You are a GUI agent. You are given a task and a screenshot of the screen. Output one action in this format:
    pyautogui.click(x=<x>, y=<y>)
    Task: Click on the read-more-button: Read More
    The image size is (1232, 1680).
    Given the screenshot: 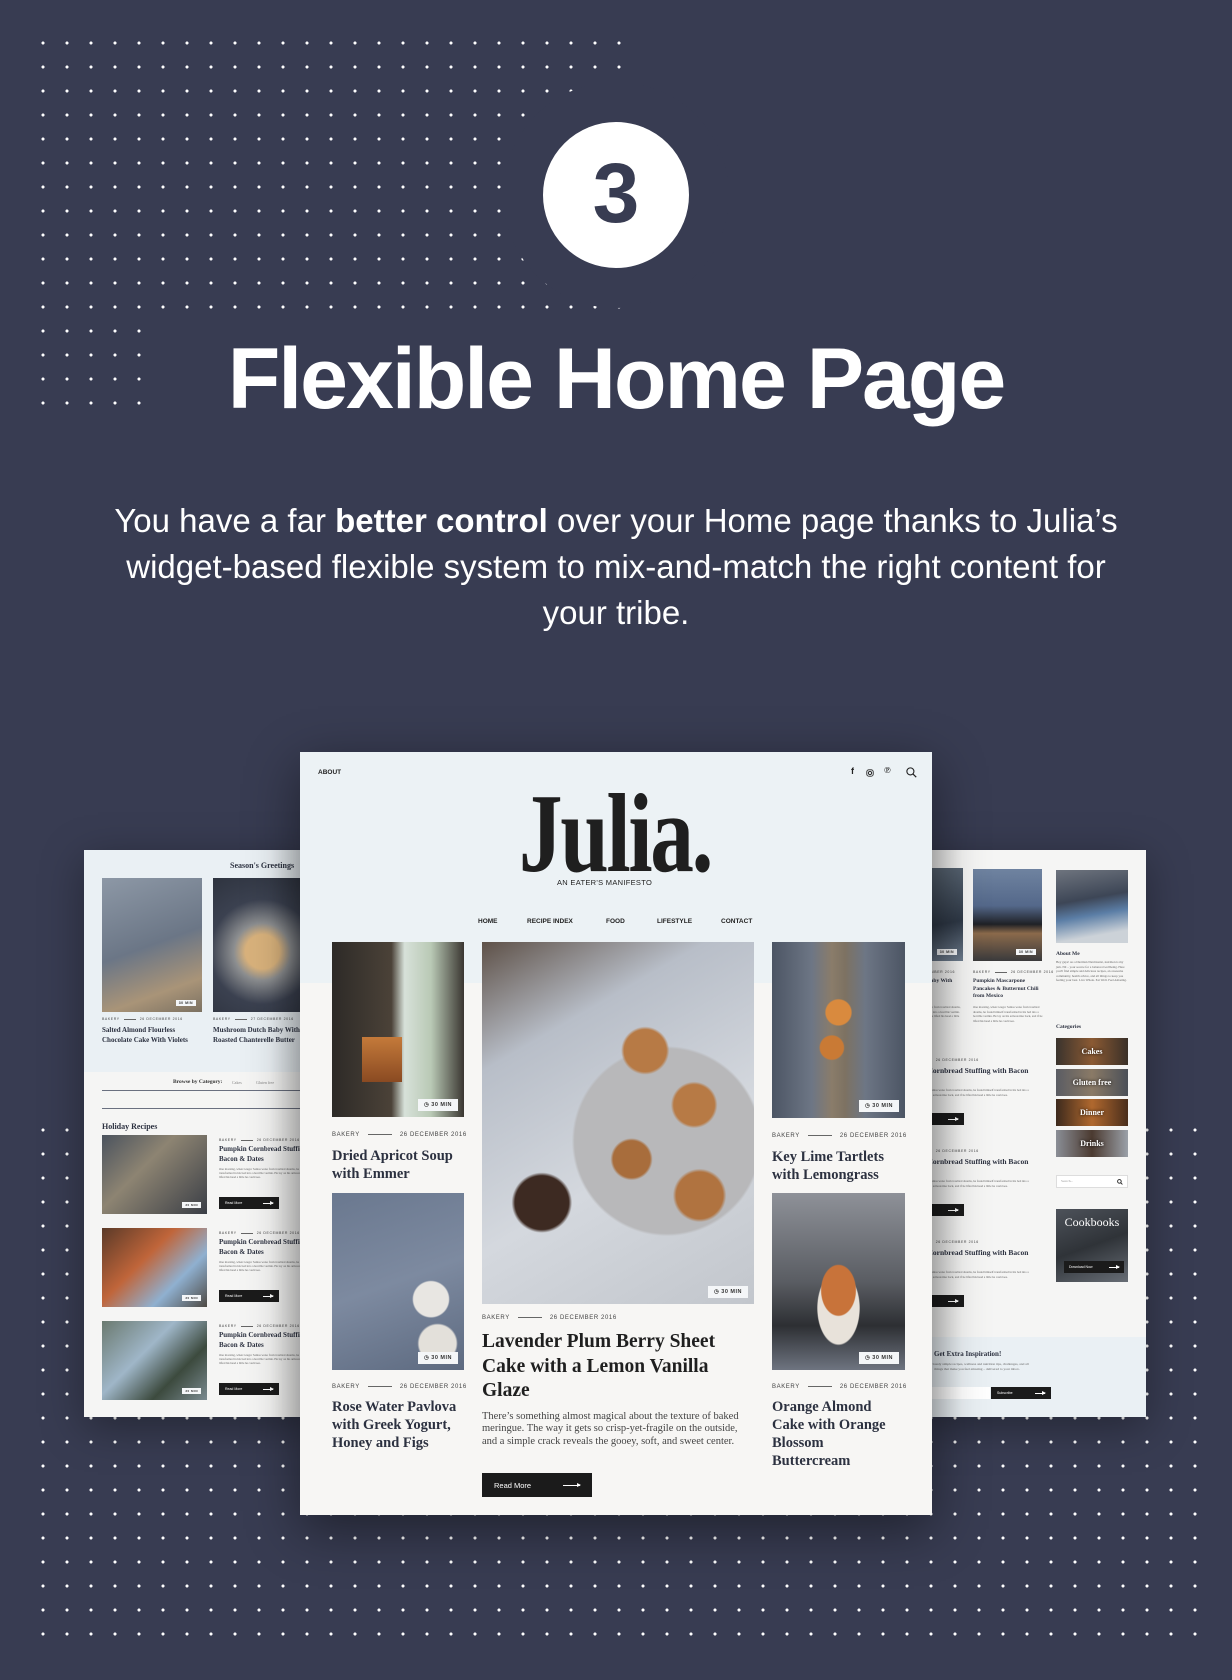 What is the action you would take?
    pyautogui.click(x=537, y=1485)
    